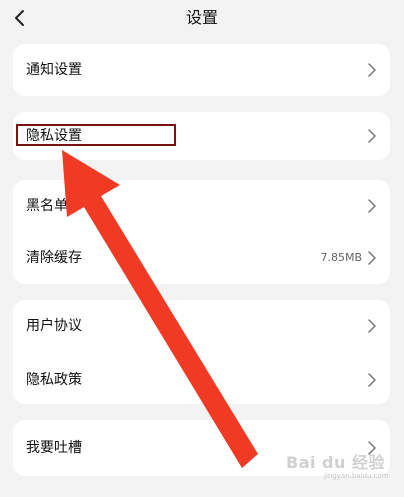 The image size is (404, 497). What do you see at coordinates (201, 206) in the screenshot?
I see `row-blacklist: 黑名单` at bounding box center [201, 206].